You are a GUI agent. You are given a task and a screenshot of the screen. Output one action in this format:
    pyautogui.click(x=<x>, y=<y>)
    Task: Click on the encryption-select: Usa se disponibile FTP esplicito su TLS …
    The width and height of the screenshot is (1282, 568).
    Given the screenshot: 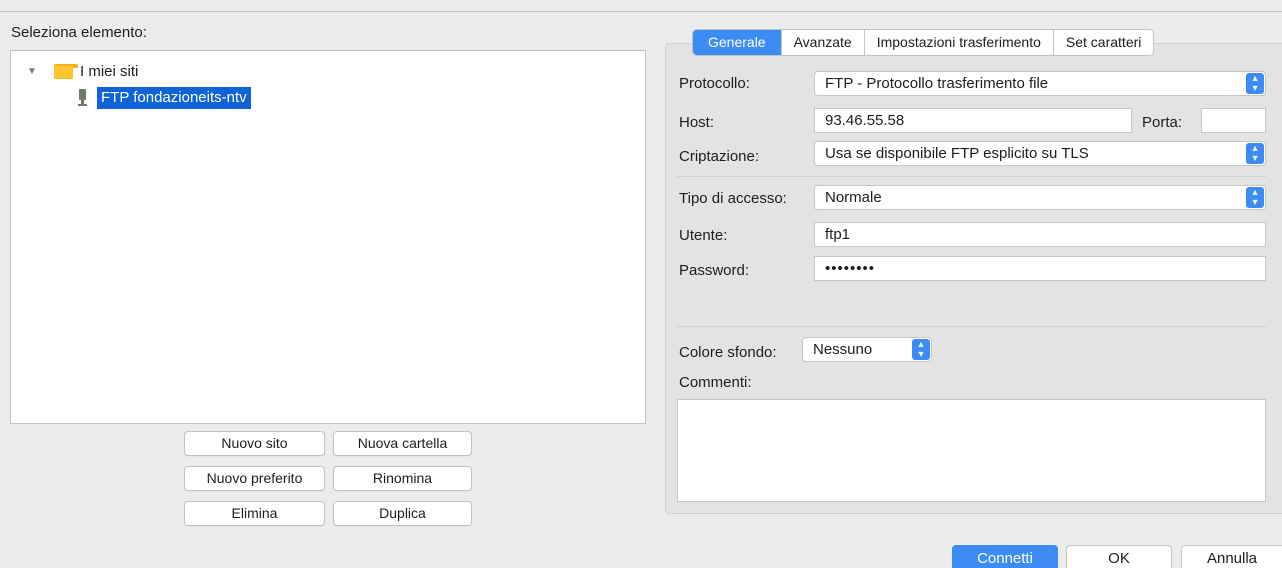 What is the action you would take?
    pyautogui.click(x=1040, y=153)
    